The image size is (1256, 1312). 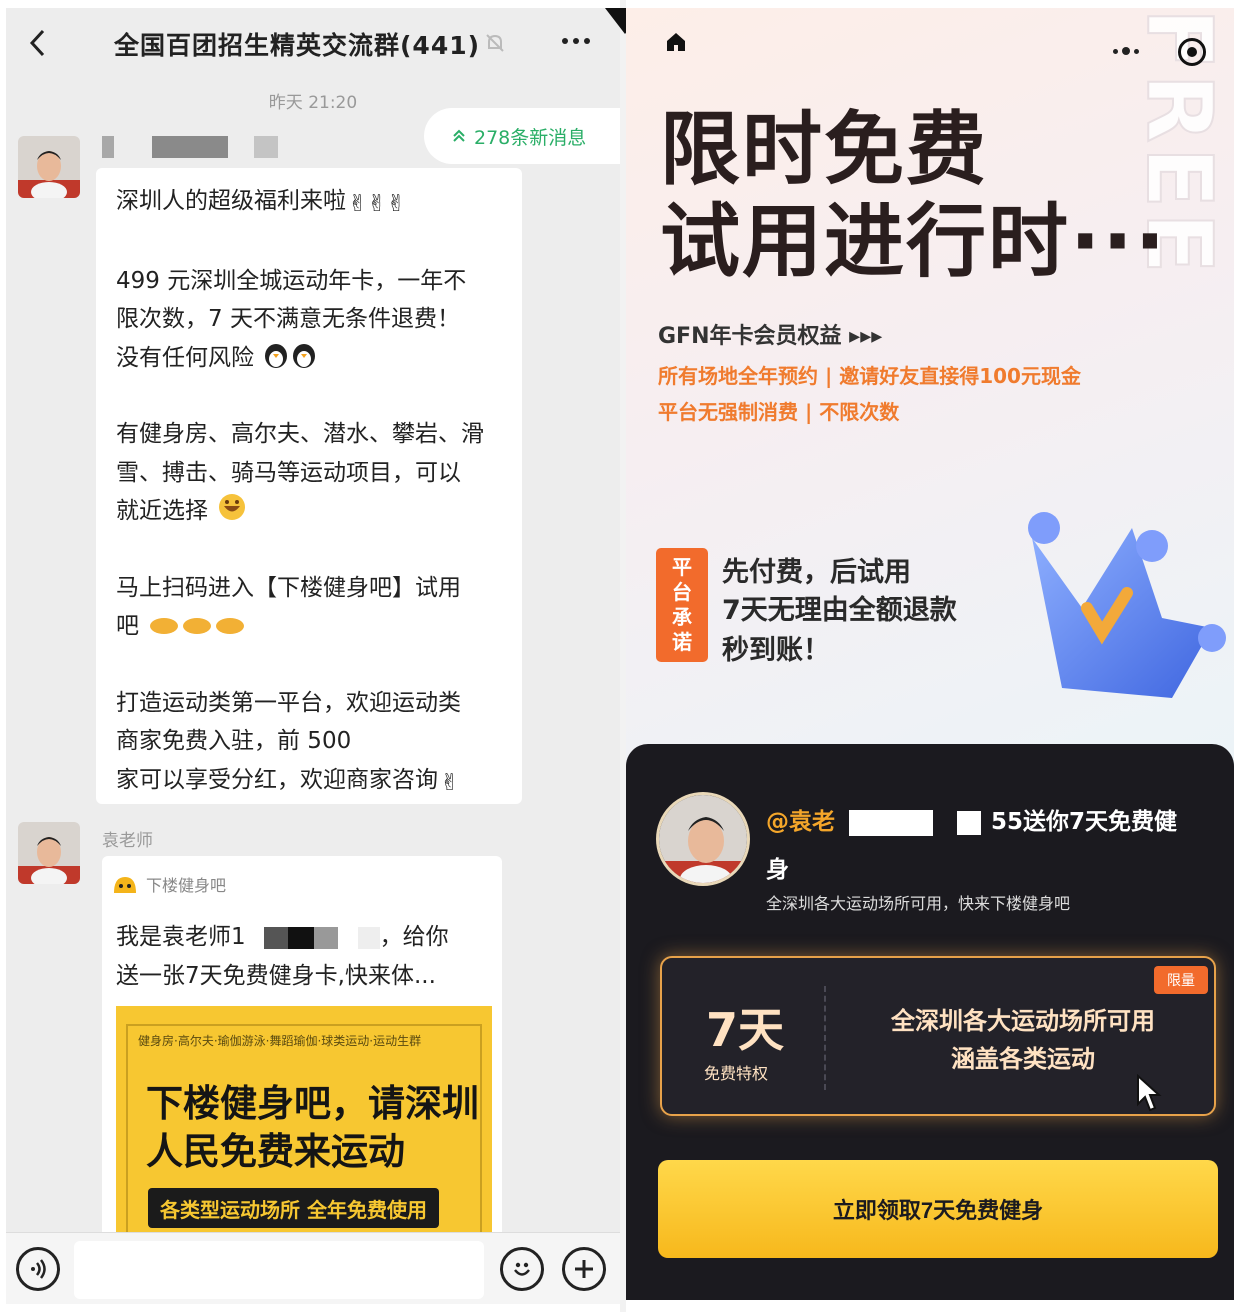 I want to click on target-icon, so click(x=1192, y=52).